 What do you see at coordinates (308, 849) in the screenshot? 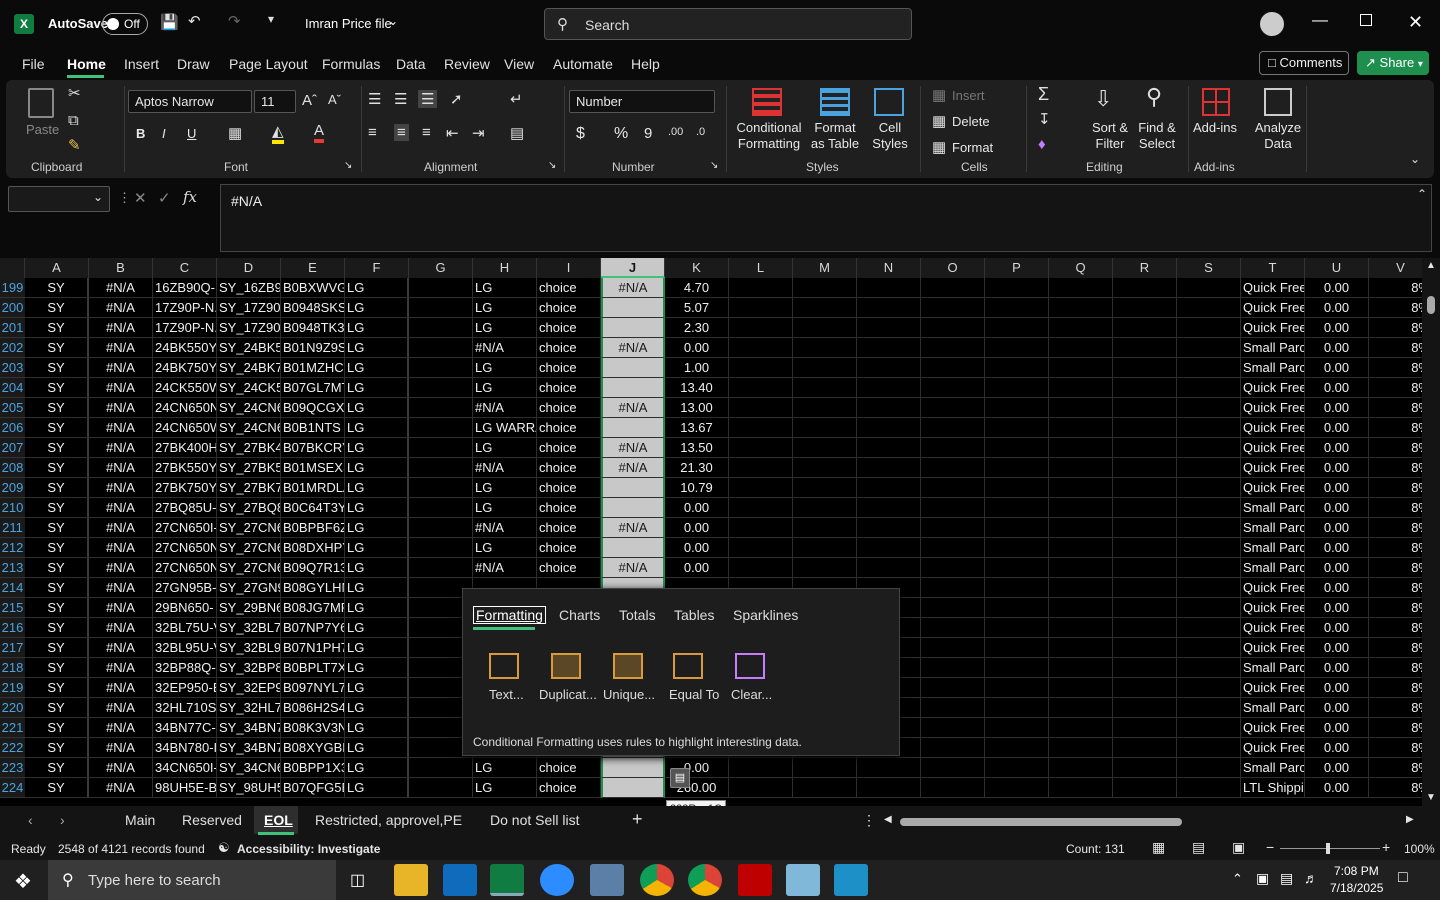
I see `accessibility-status: Accessibility: Investigate` at bounding box center [308, 849].